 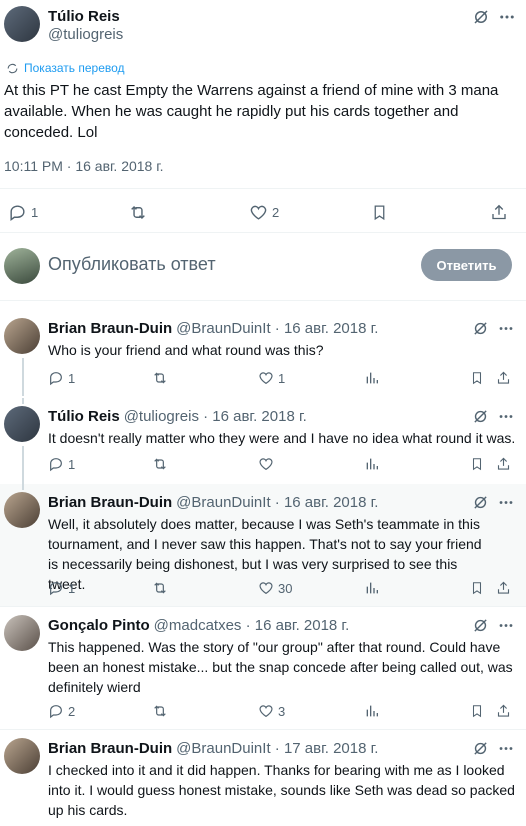 What do you see at coordinates (252, 625) in the screenshot?
I see `reply-author-meta: @madcatxes · 16 авг. 2018 г.` at bounding box center [252, 625].